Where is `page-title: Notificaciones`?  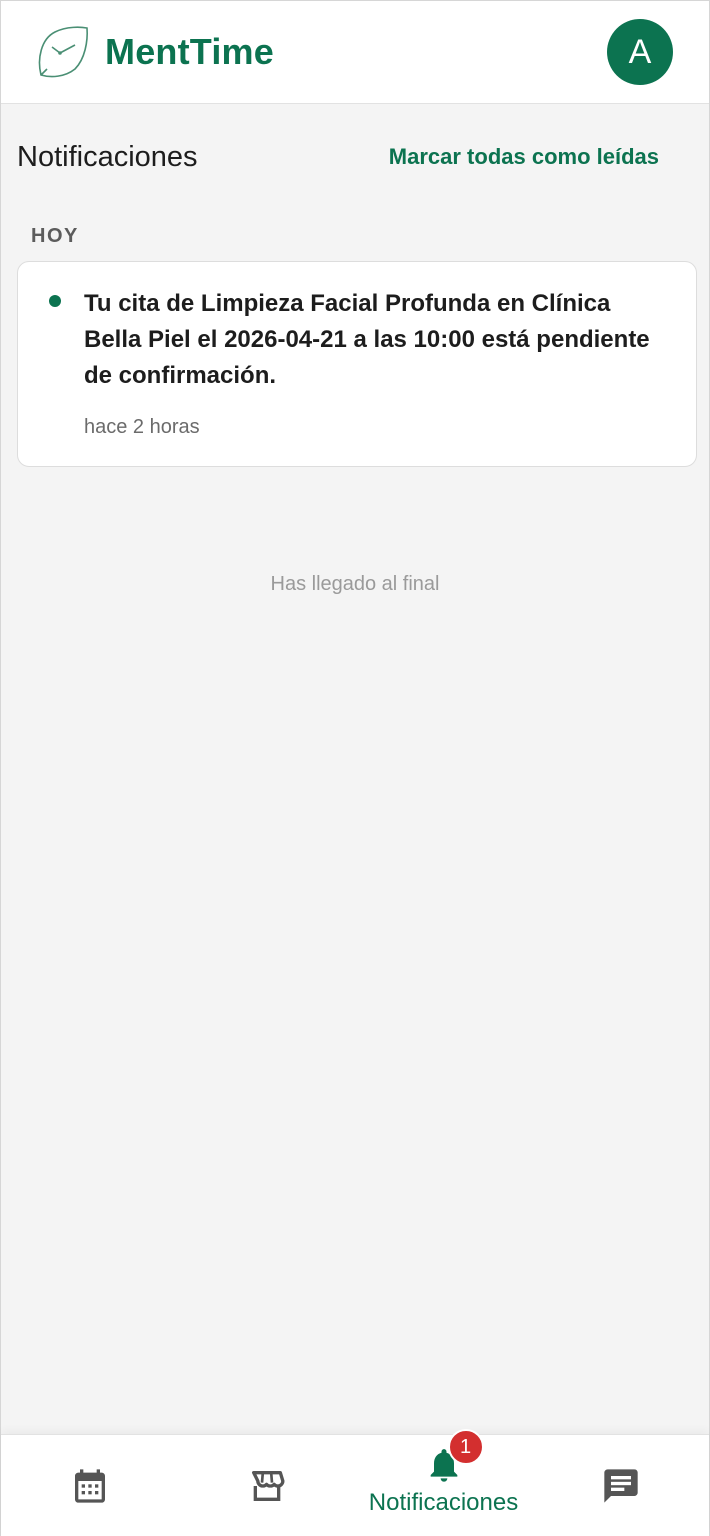
page-title: Notificaciones is located at coordinates (107, 156).